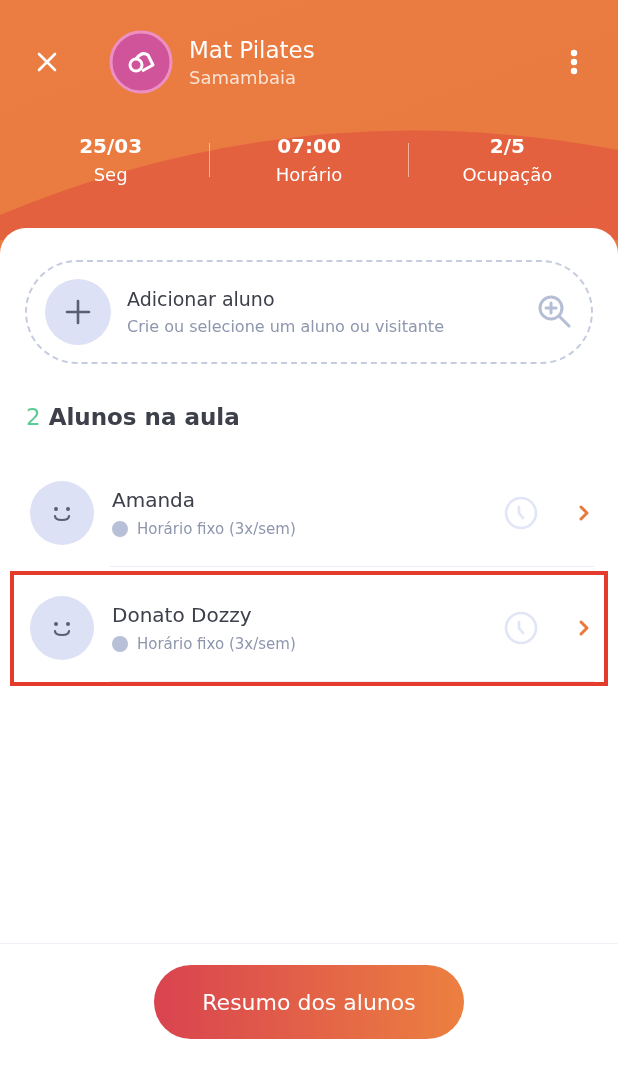 The height and width of the screenshot is (1076, 618). Describe the element at coordinates (507, 174) in the screenshot. I see `stat-label: Ocupação` at that location.